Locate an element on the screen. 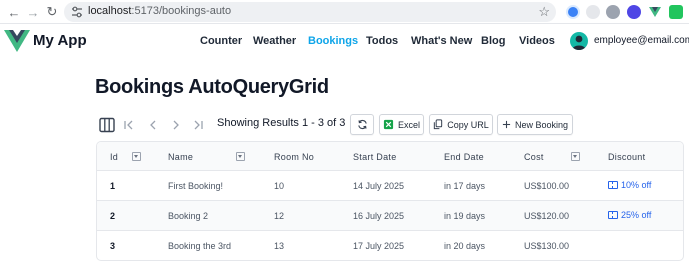 Image resolution: width=689 pixels, height=270 pixels. cell-end-date: in 20 days is located at coordinates (465, 246).